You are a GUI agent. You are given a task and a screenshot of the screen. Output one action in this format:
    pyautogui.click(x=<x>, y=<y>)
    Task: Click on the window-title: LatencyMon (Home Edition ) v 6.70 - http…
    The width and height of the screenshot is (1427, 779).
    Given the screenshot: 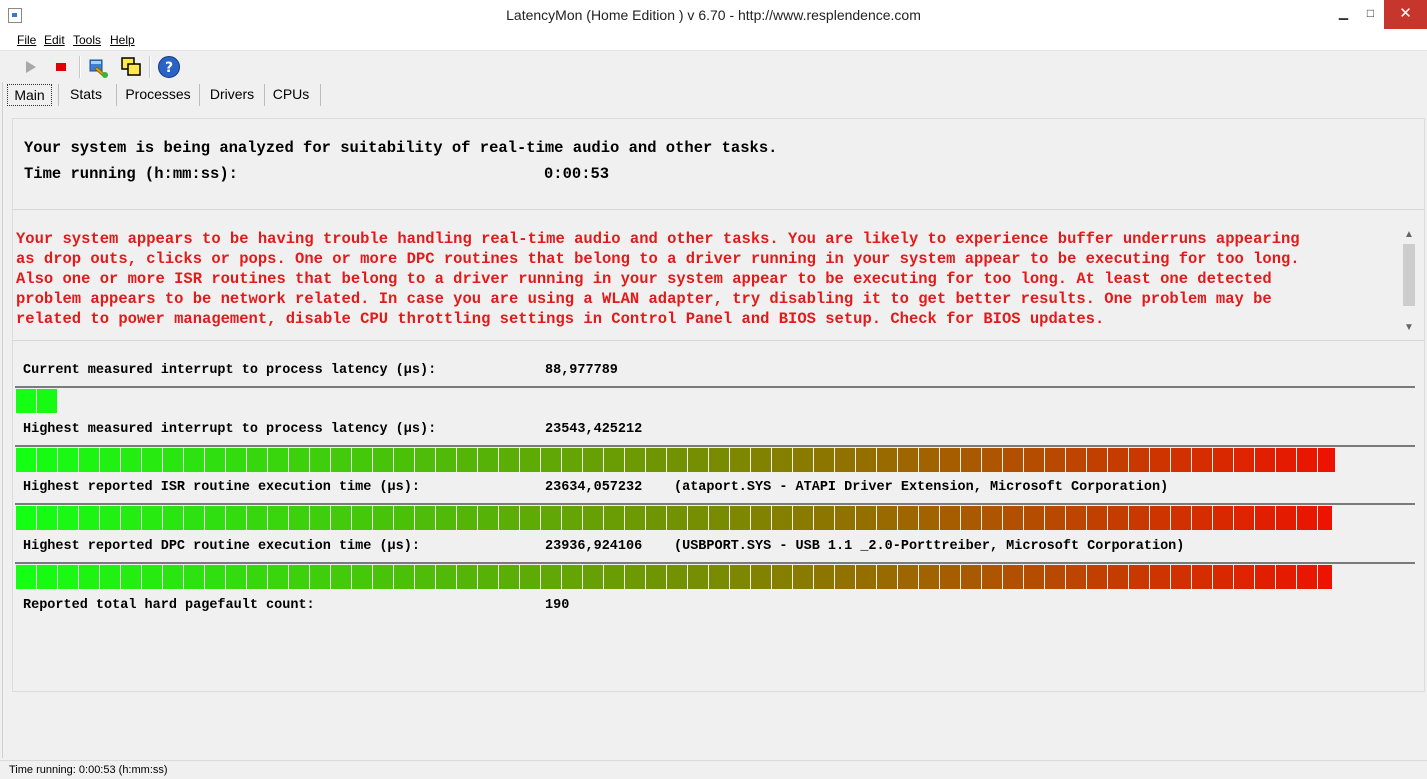 What is the action you would take?
    pyautogui.click(x=713, y=15)
    